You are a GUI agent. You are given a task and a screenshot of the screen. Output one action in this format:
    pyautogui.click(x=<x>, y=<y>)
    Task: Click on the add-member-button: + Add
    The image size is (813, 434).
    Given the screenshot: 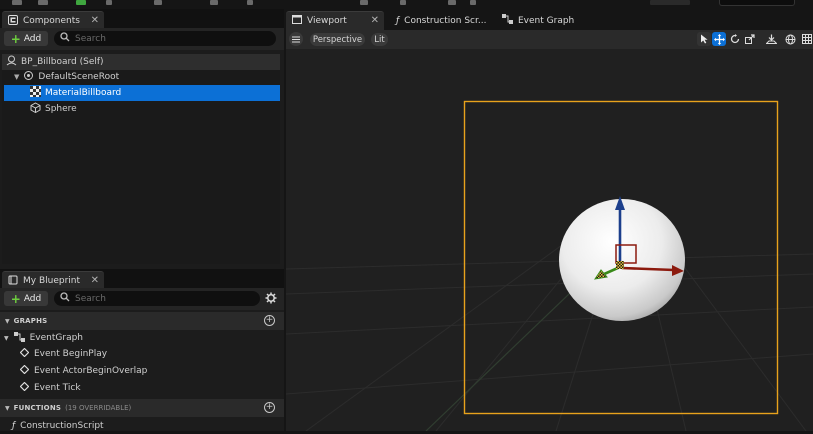 What is the action you would take?
    pyautogui.click(x=26, y=298)
    